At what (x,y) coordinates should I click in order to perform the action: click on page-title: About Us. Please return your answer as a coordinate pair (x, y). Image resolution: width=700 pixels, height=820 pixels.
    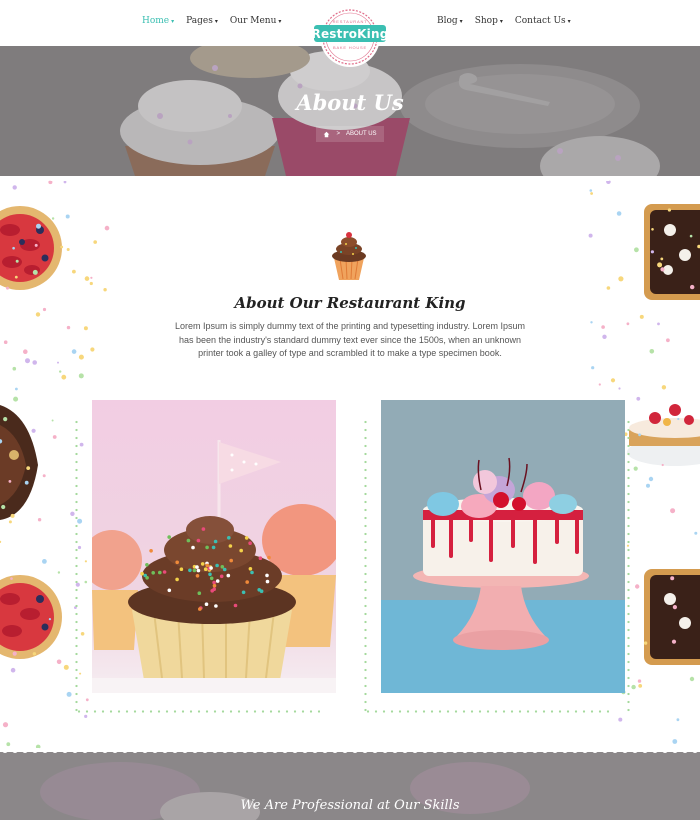
    Looking at the image, I should click on (350, 102).